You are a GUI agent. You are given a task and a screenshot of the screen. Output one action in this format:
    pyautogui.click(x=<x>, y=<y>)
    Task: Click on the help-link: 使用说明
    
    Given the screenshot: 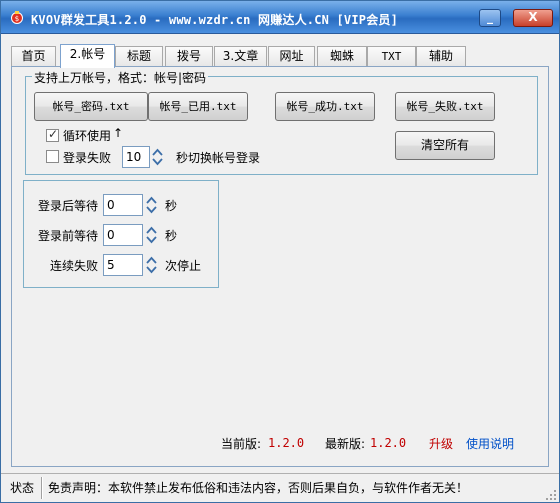 What is the action you would take?
    pyautogui.click(x=490, y=443)
    